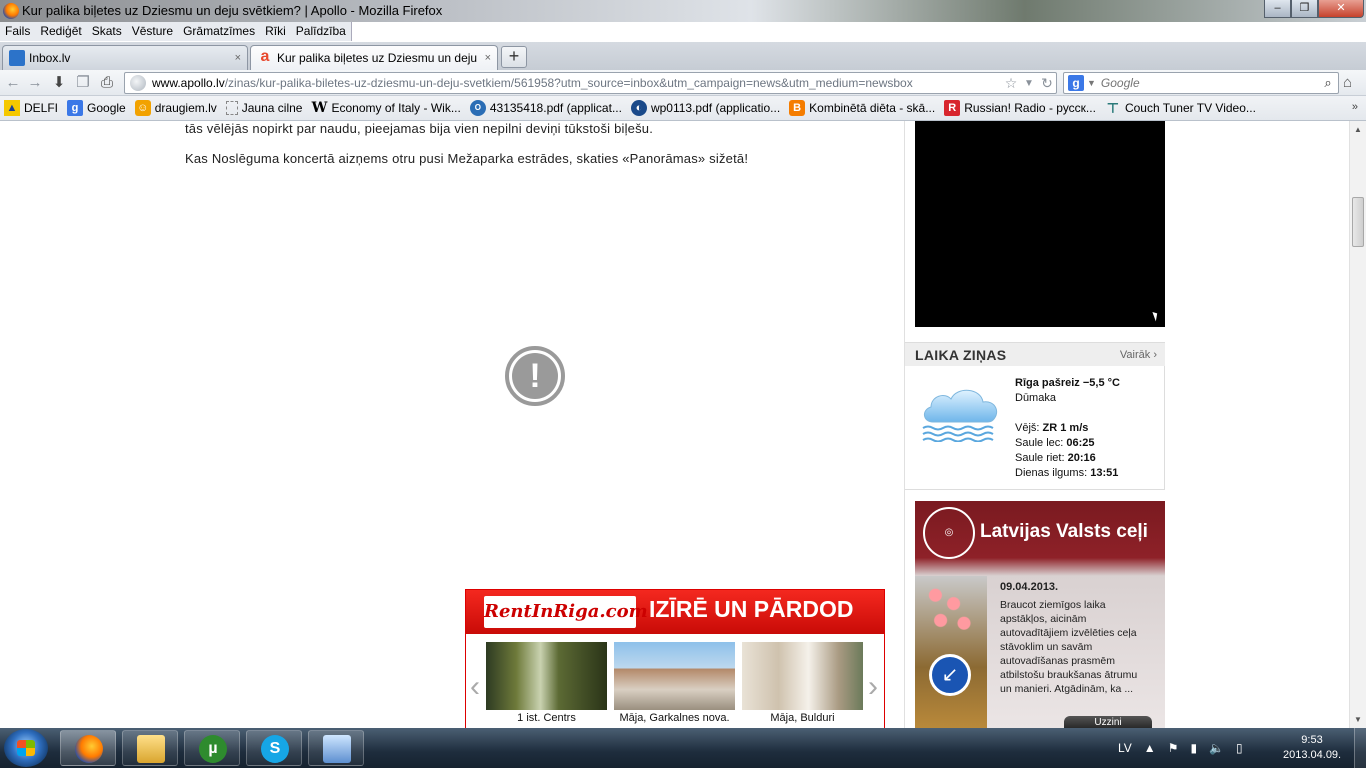  I want to click on copy-icon: ❐, so click(83, 83).